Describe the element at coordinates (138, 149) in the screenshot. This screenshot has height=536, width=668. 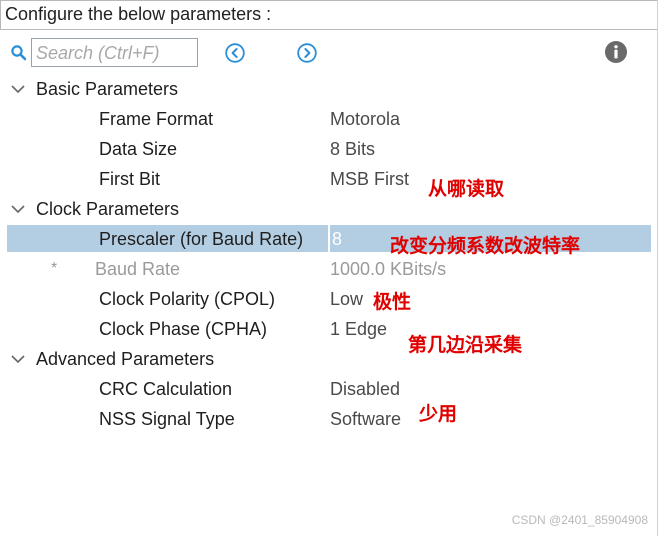
I see `param-label: Data Size` at that location.